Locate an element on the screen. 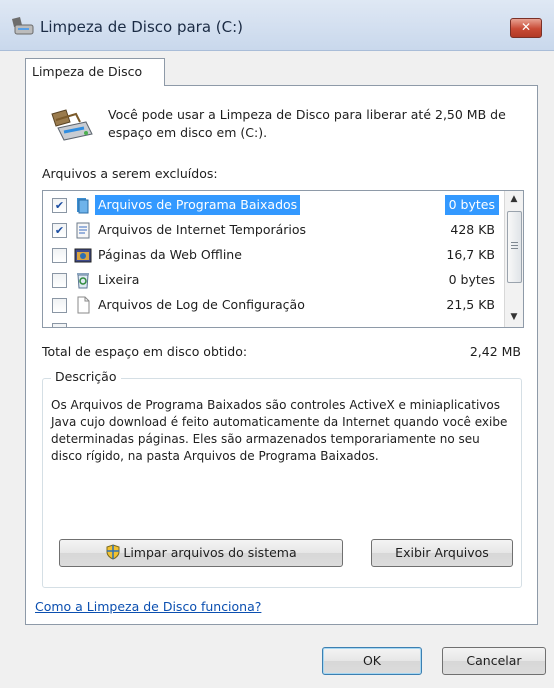 The image size is (554, 688). item-name: Arquivos de Log de Configuração is located at coordinates (201, 304).